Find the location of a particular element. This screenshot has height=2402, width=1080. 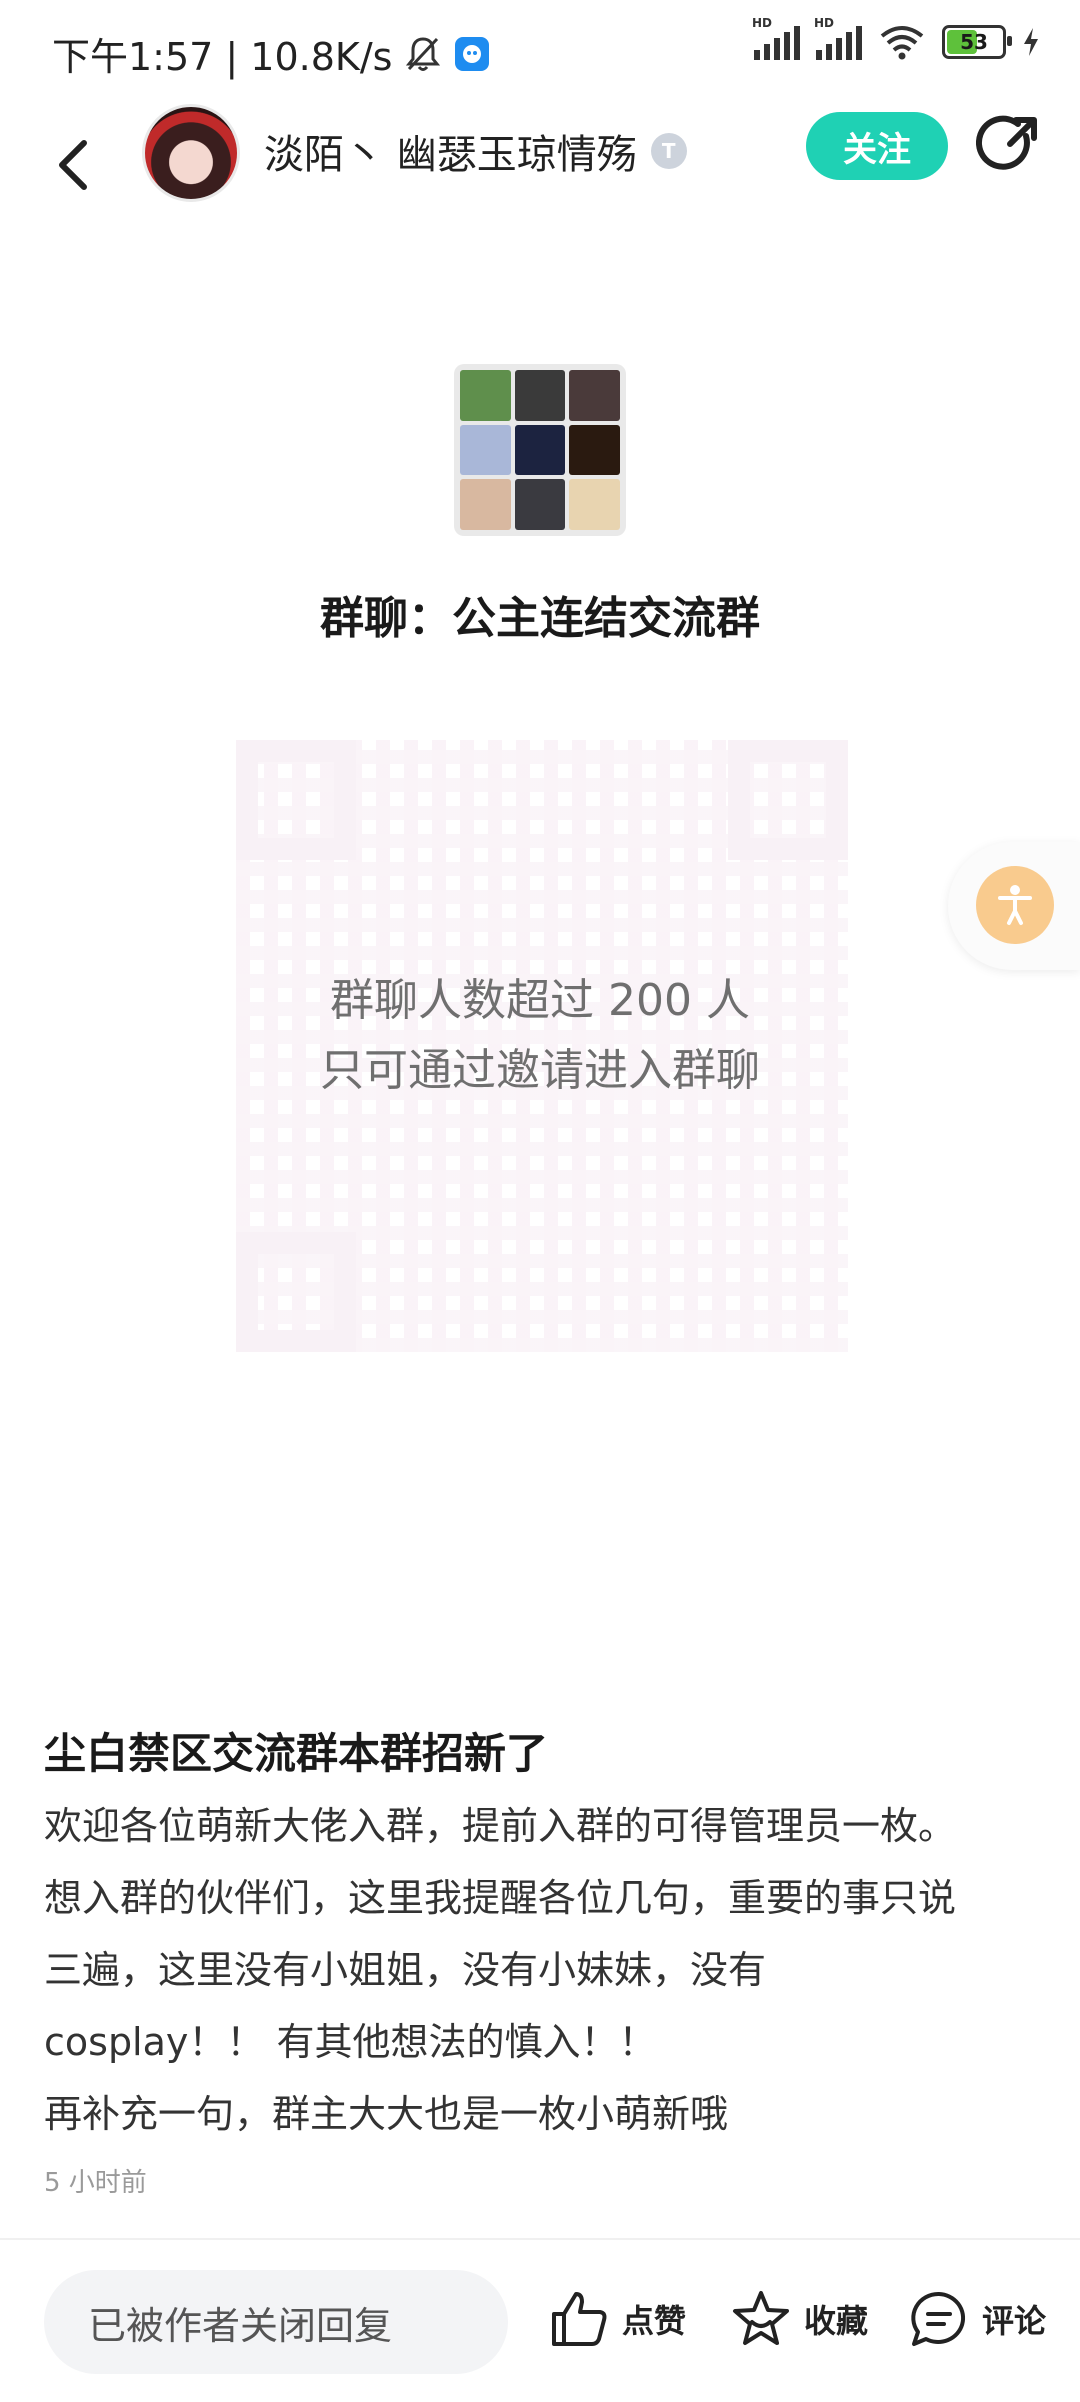

accessibility-float-button is located at coordinates (1014, 906).